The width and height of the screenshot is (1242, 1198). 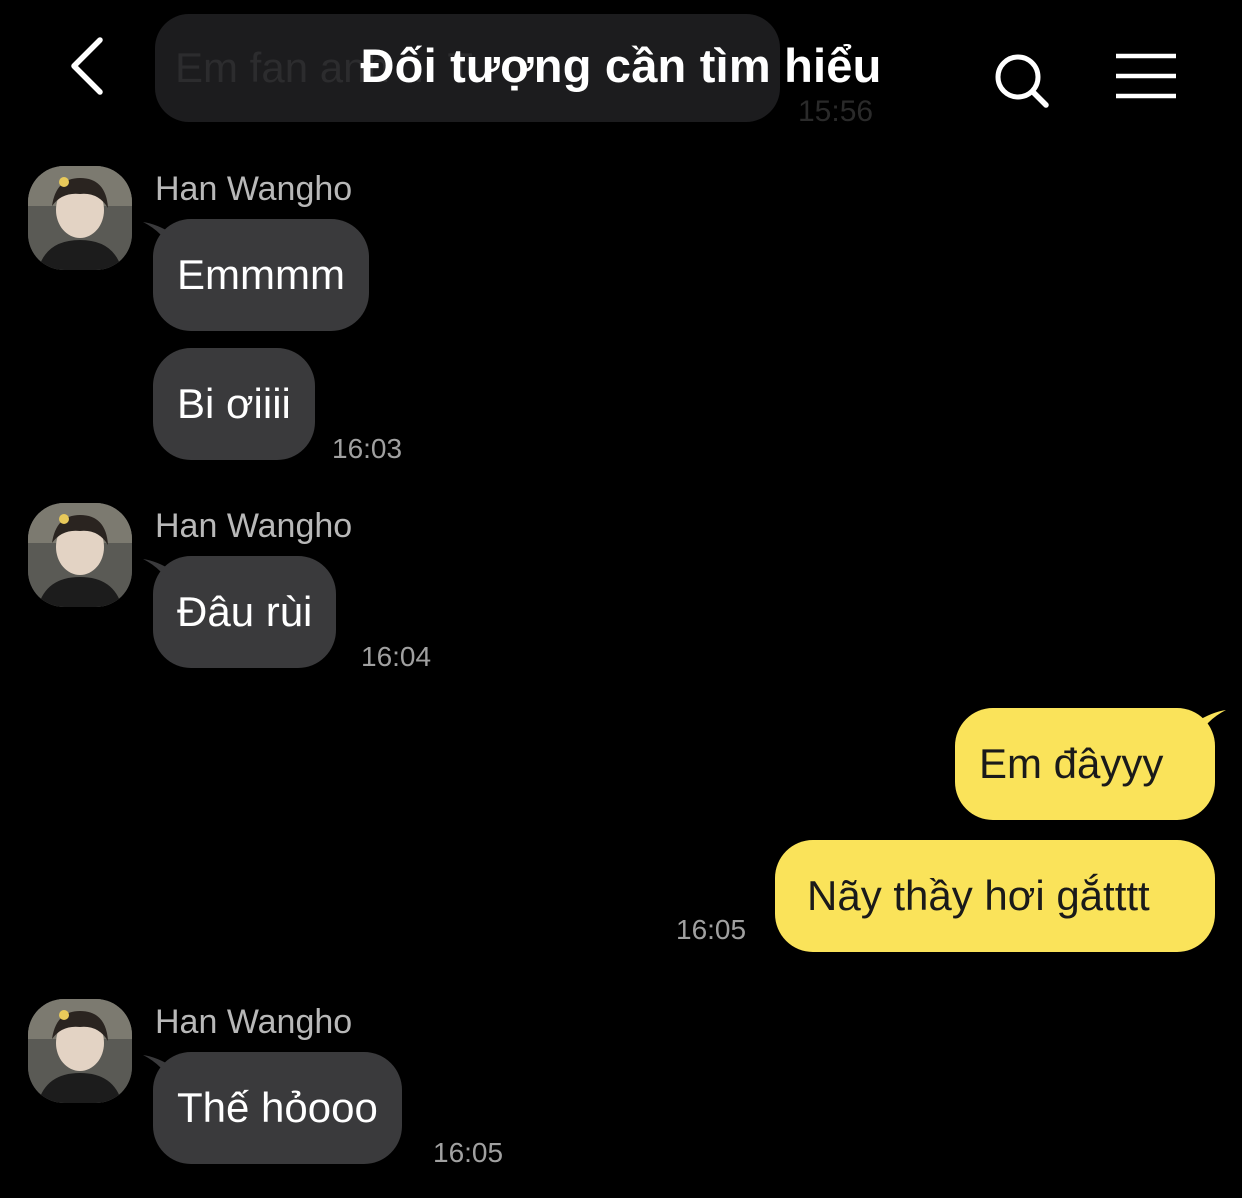 I want to click on search-icon, so click(x=1022, y=81).